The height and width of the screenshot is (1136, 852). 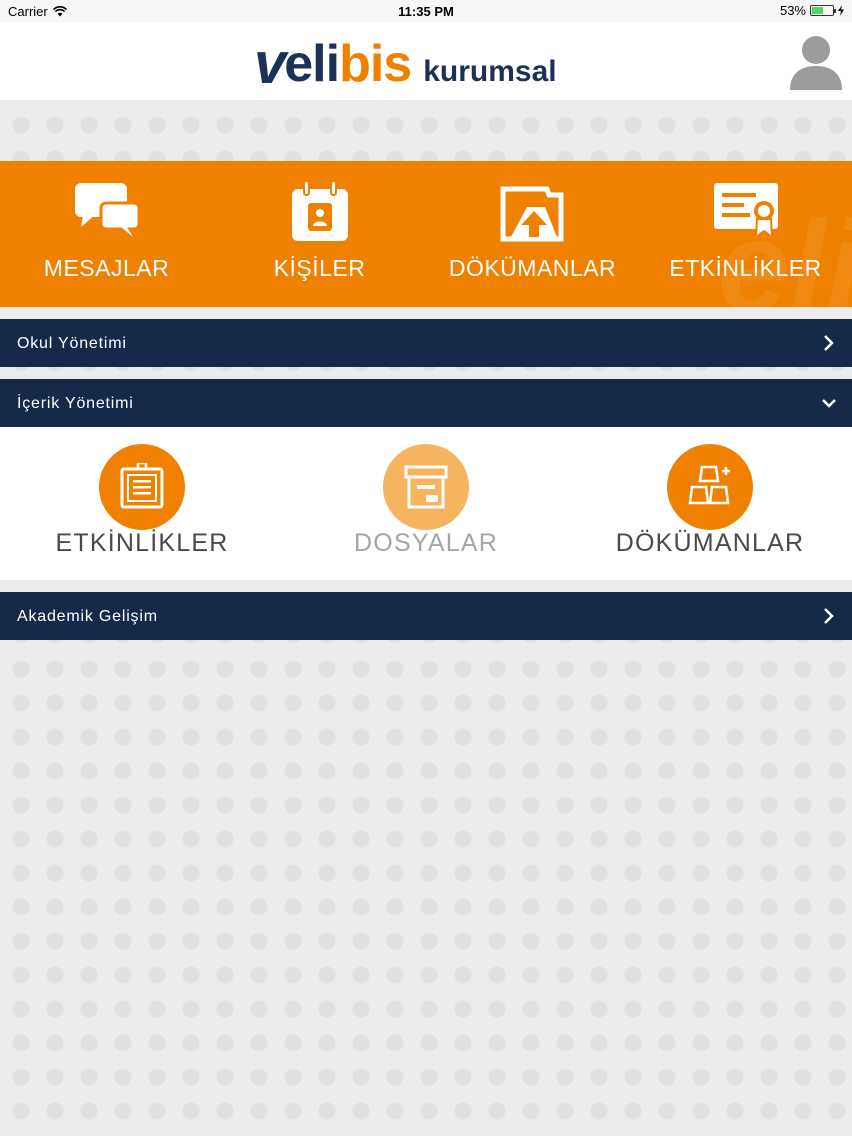 I want to click on quick-item-label: KİŞİLER, so click(x=319, y=268).